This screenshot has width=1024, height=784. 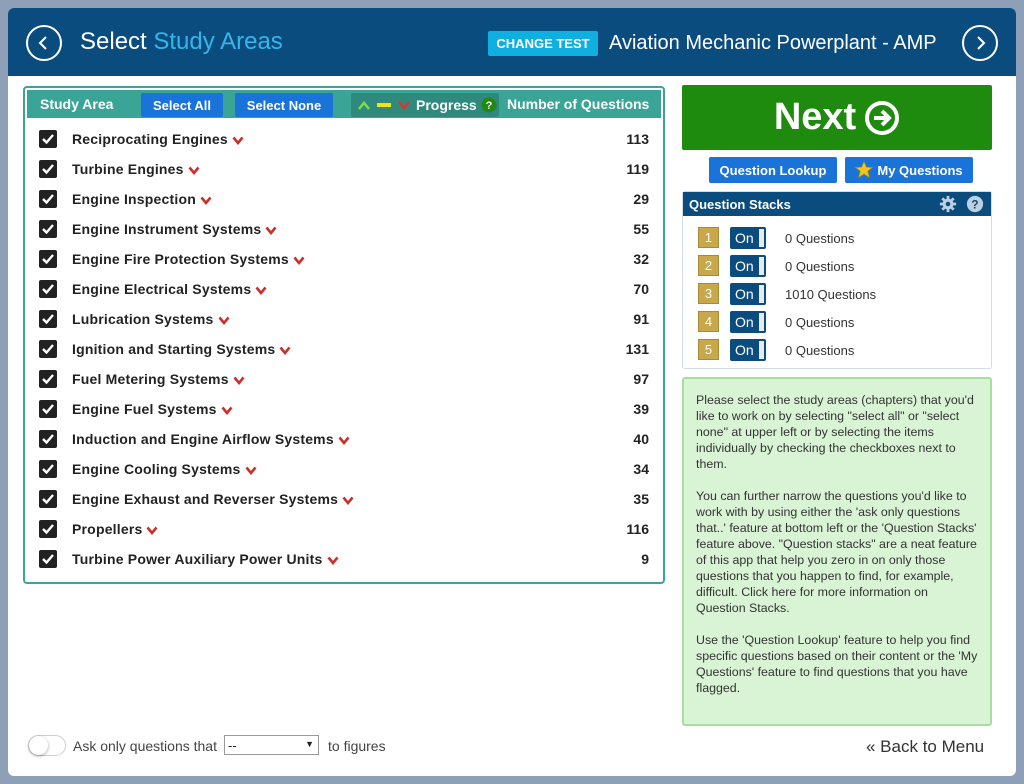 I want to click on study-area-name: Lubrication Systems, so click(x=143, y=319).